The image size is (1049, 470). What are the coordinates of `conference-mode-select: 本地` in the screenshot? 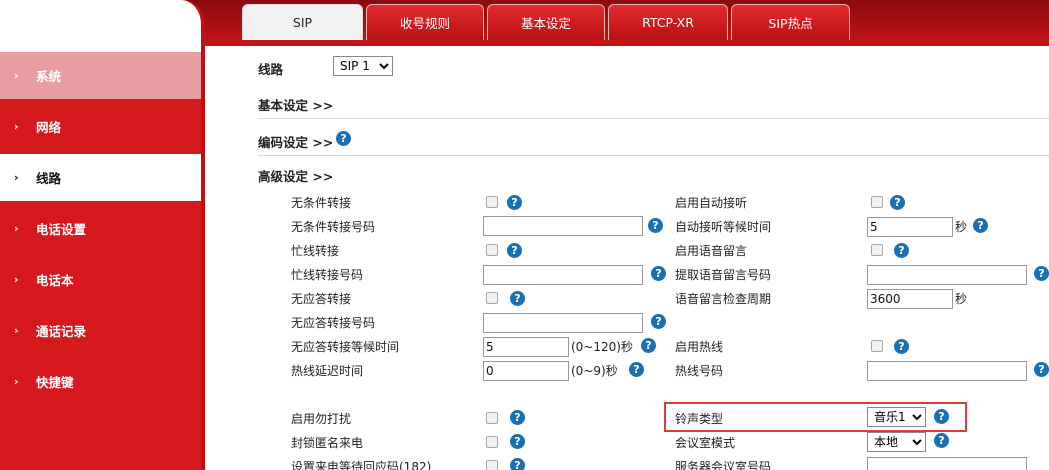 It's located at (896, 442).